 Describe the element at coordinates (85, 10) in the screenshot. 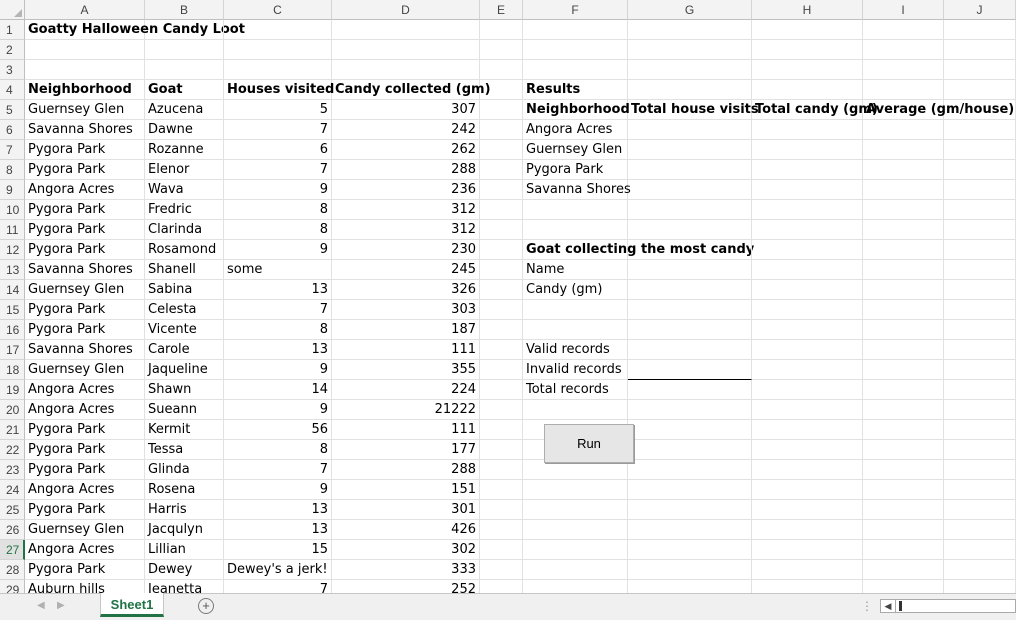

I see `column-header-a: A` at that location.